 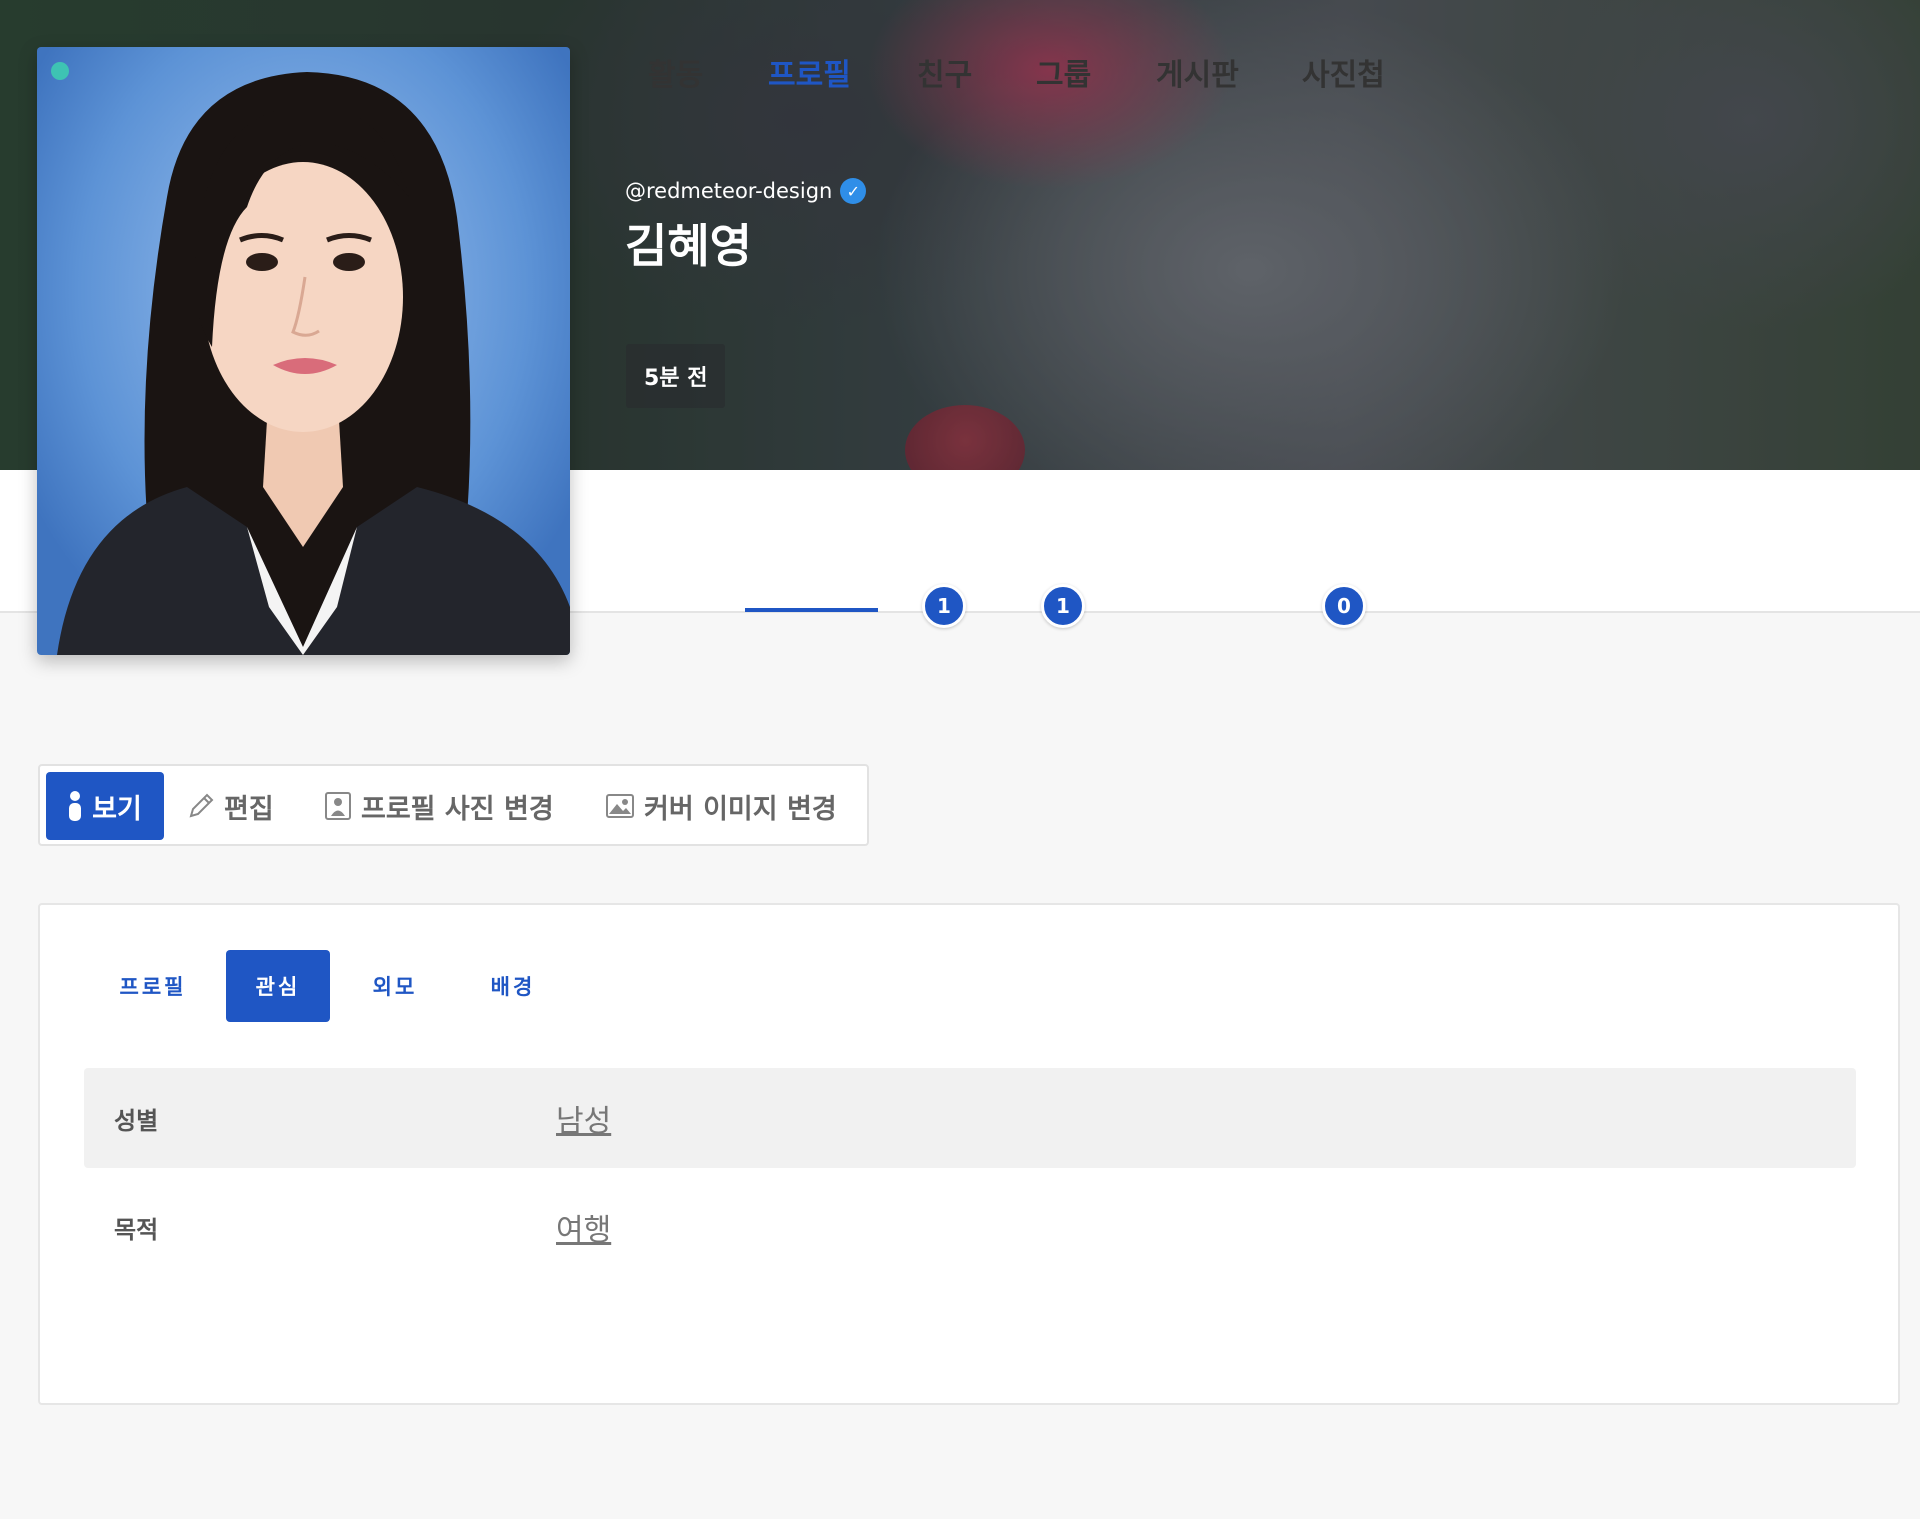 What do you see at coordinates (583, 1118) in the screenshot?
I see `field-value-gender: 남성` at bounding box center [583, 1118].